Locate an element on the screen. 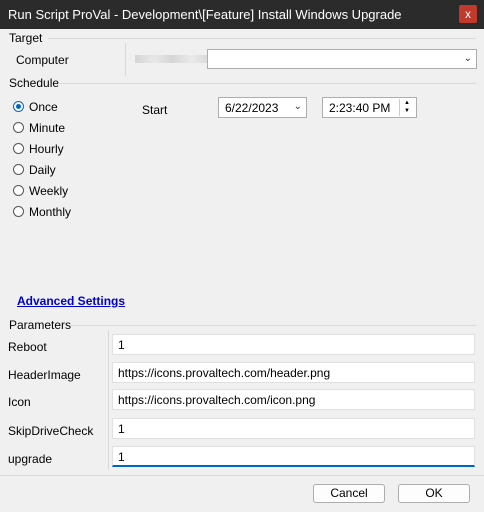 The image size is (484, 512). redacted-computer-name is located at coordinates (172, 59).